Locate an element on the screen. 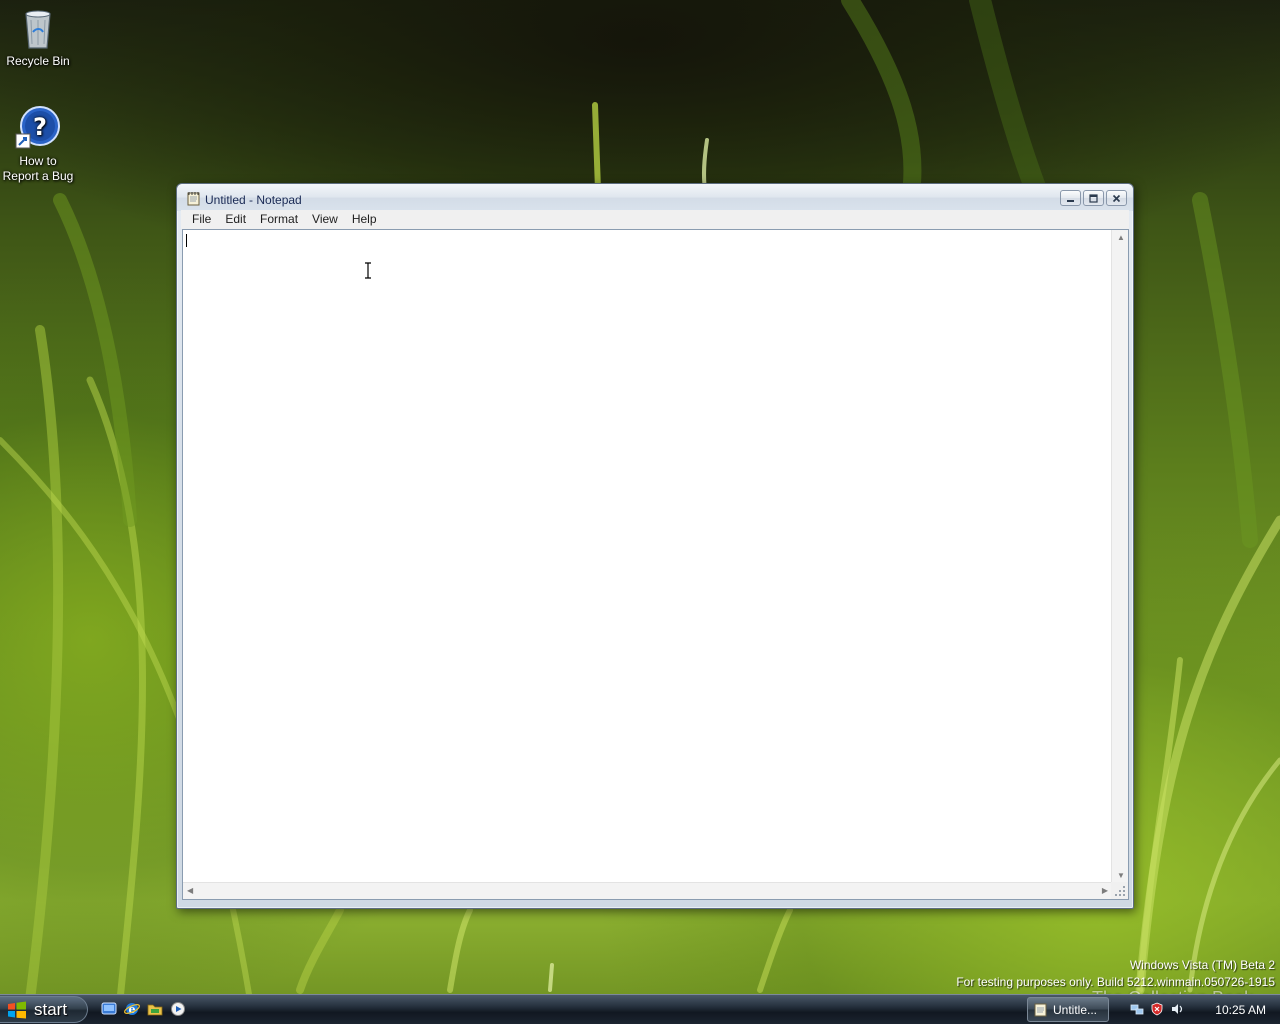 The height and width of the screenshot is (1024, 1280). scroll-left-arrow-icon: ◀ is located at coordinates (190, 891).